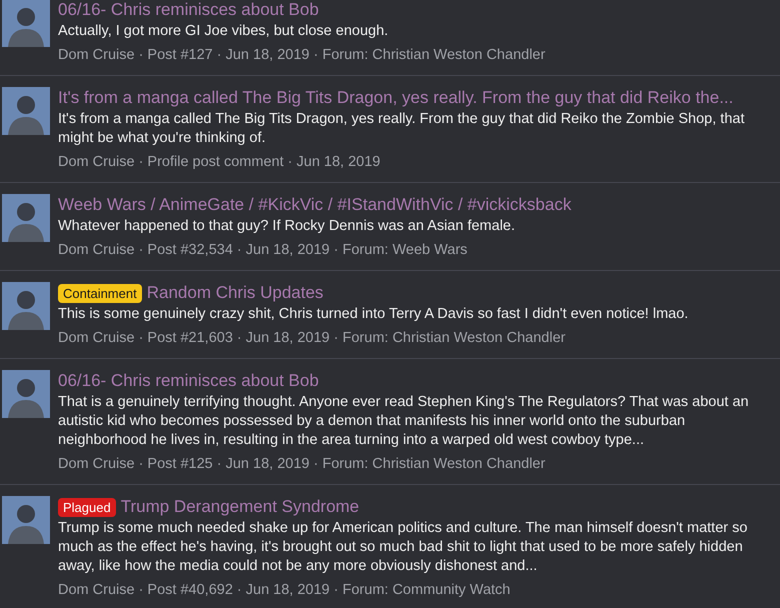 This screenshot has height=608, width=780. I want to click on post-meta: Dom Cruise · Post #21,603 · Jun 18, 2019 · Forum: Christian Weston Chandler, so click(312, 338).